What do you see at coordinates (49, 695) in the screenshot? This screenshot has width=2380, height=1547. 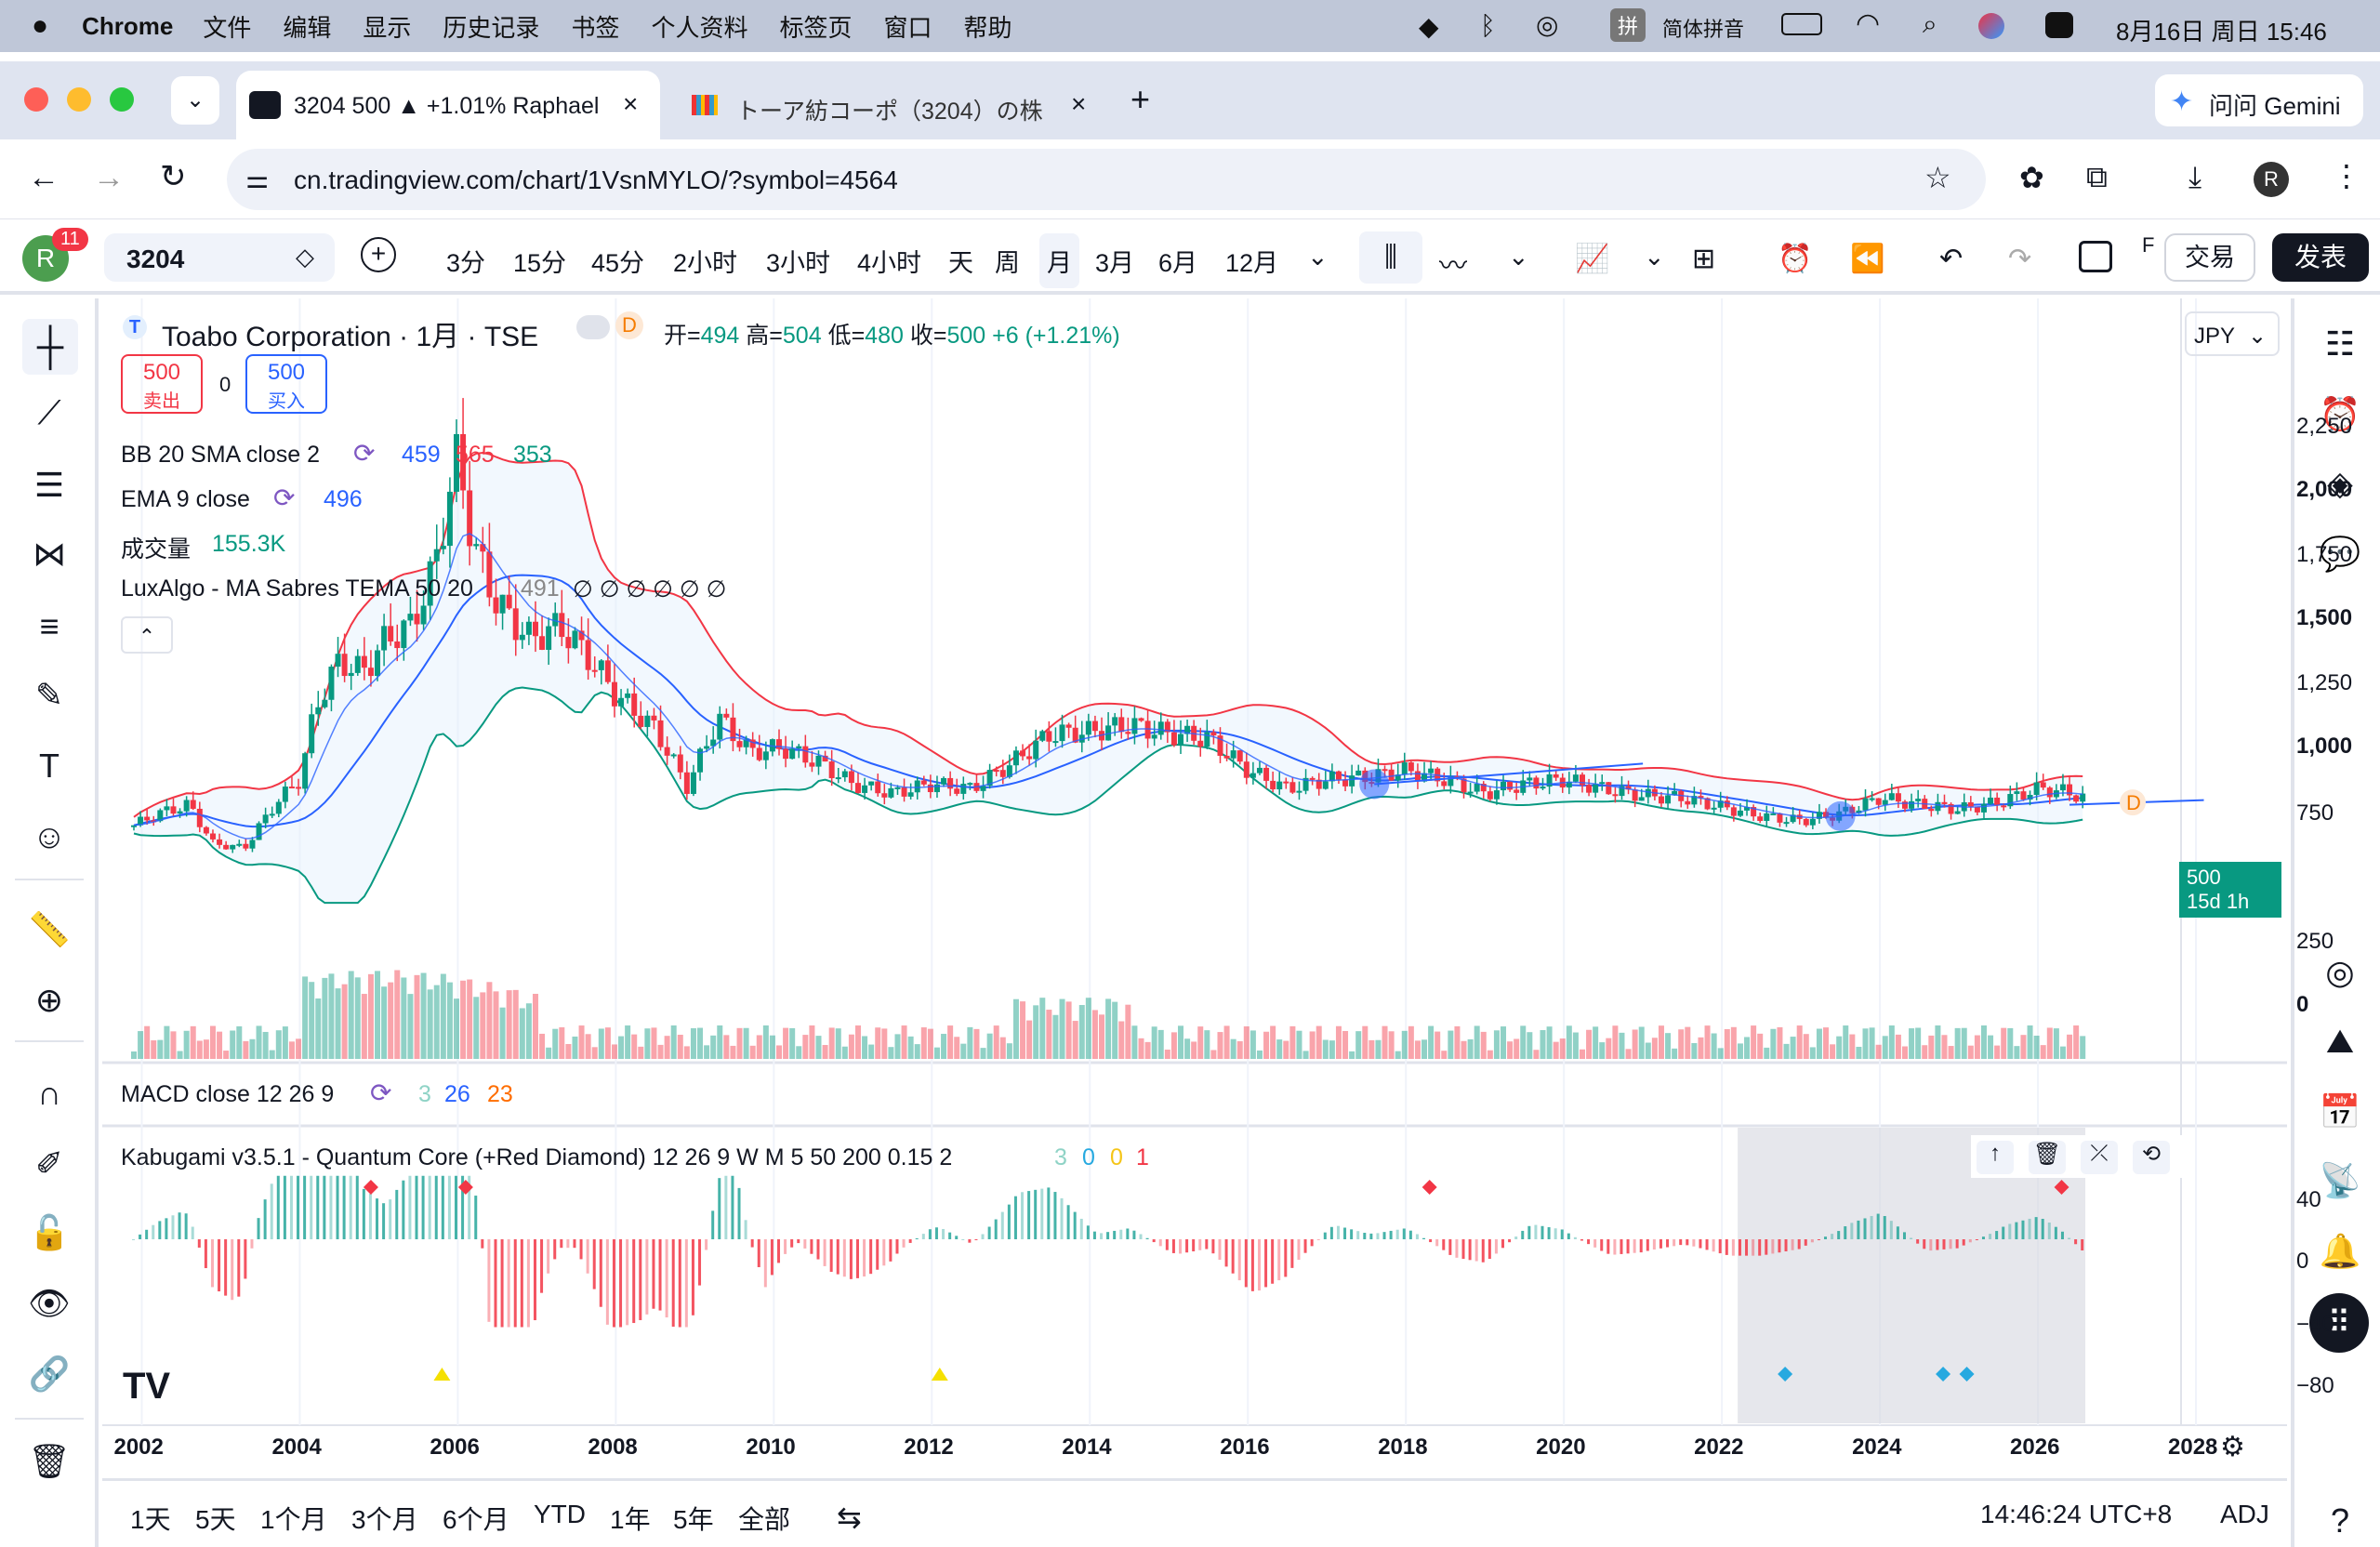 I see `brush-icon: ✎` at bounding box center [49, 695].